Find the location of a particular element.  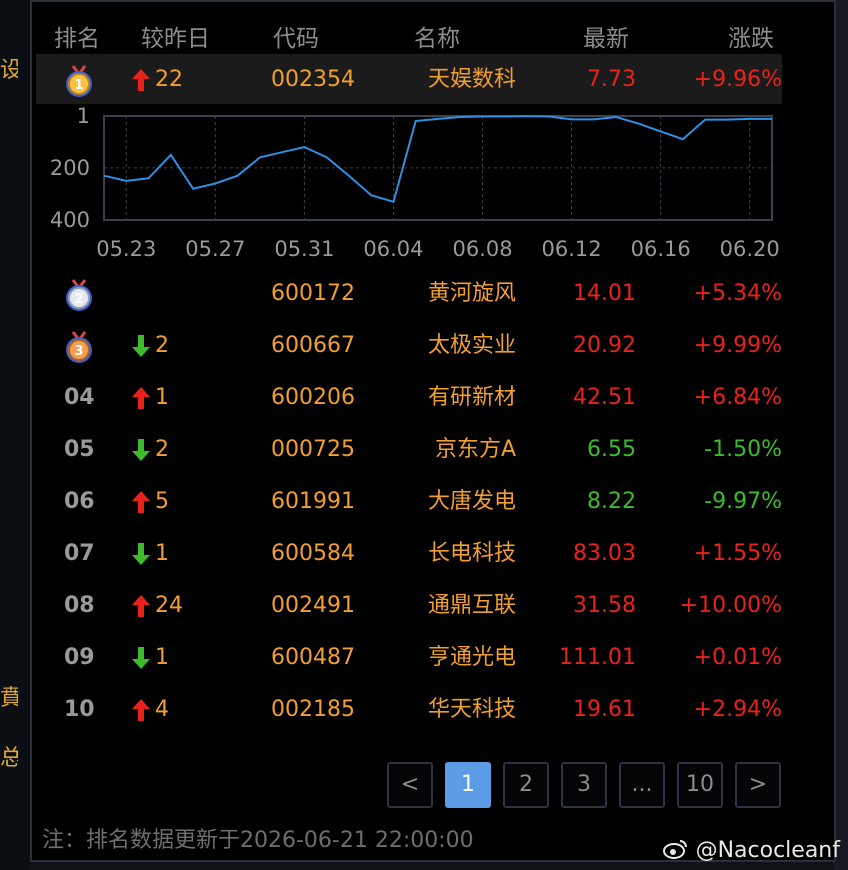

latest-price: 111.01 is located at coordinates (597, 657).